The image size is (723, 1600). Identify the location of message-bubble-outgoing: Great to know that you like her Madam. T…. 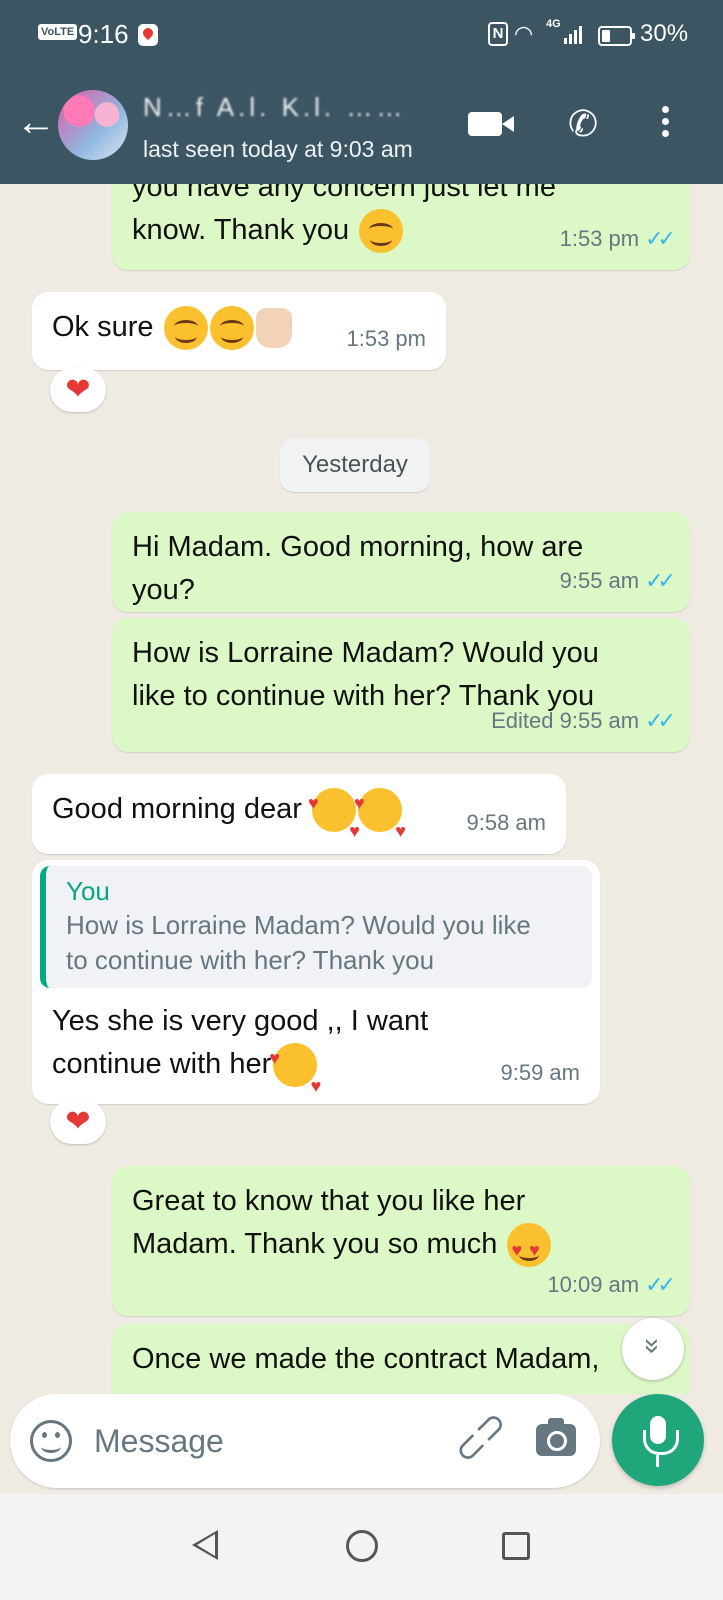
(401, 1241).